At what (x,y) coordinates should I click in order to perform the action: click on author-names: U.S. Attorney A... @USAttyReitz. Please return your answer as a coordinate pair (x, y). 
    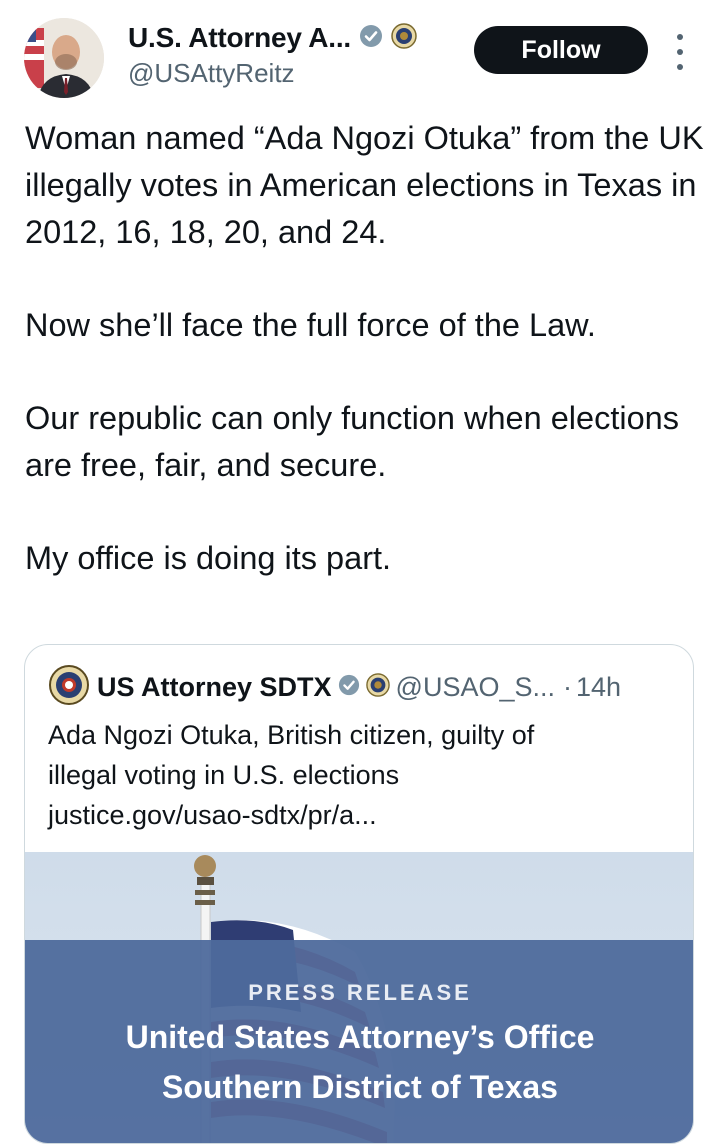
    Looking at the image, I should click on (272, 54).